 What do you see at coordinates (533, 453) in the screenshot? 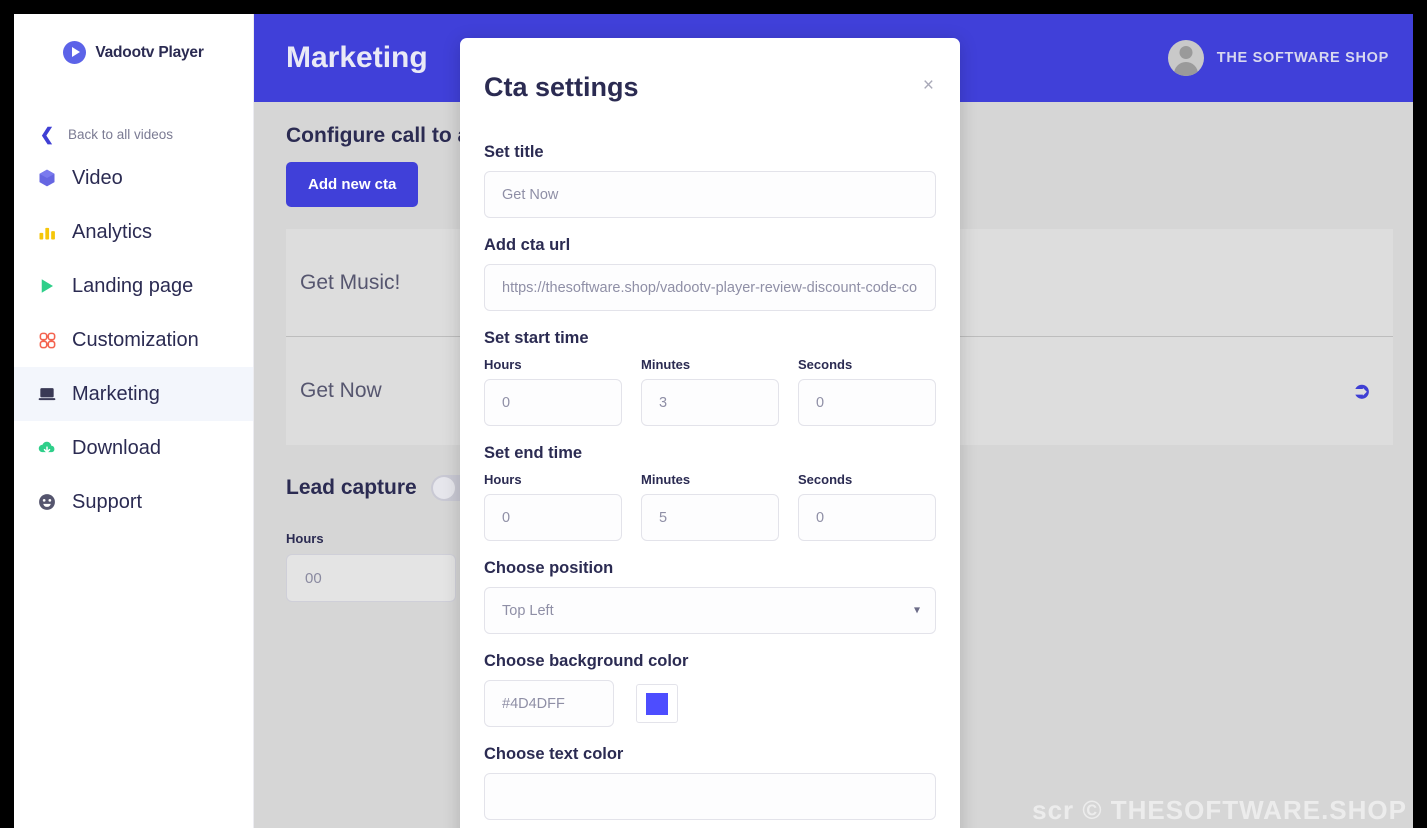
I see `end-time-label: Set end time` at bounding box center [533, 453].